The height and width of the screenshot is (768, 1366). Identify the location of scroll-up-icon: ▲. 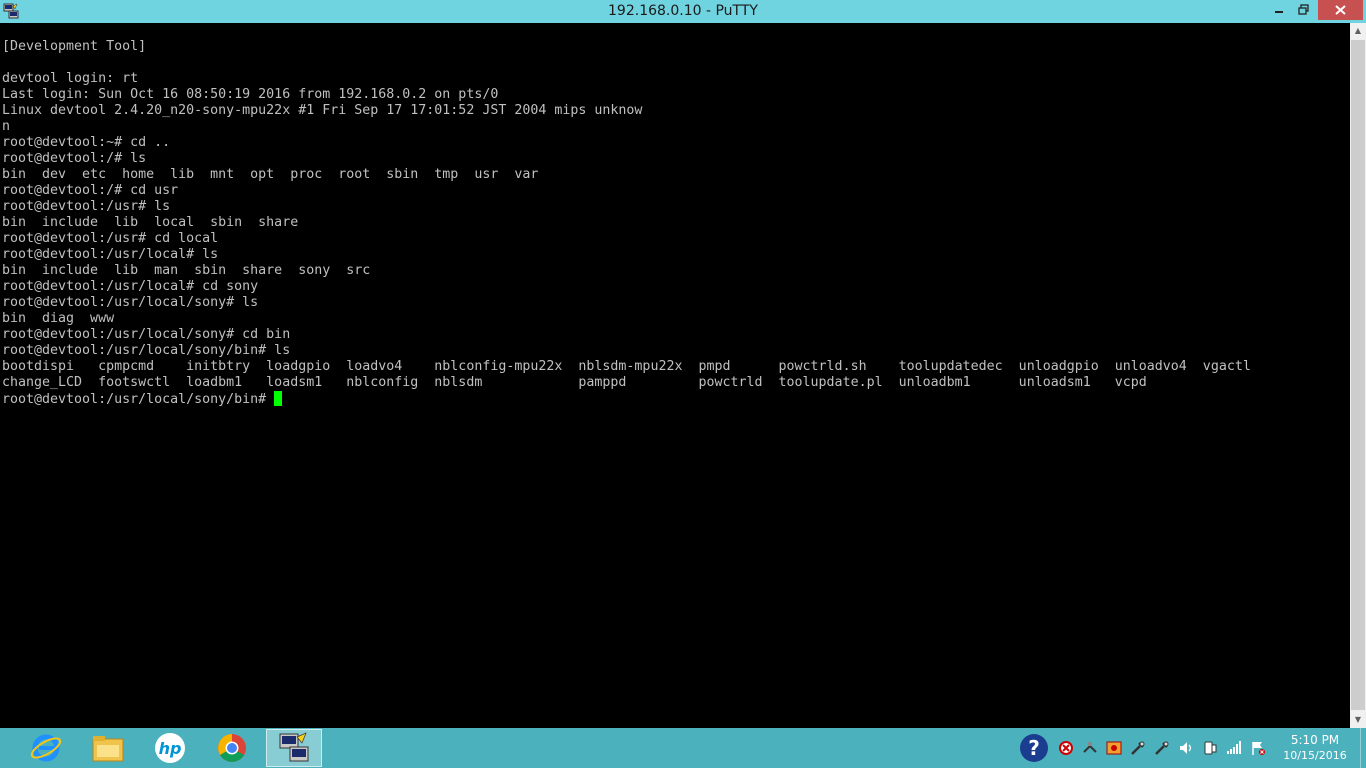
(1358, 31).